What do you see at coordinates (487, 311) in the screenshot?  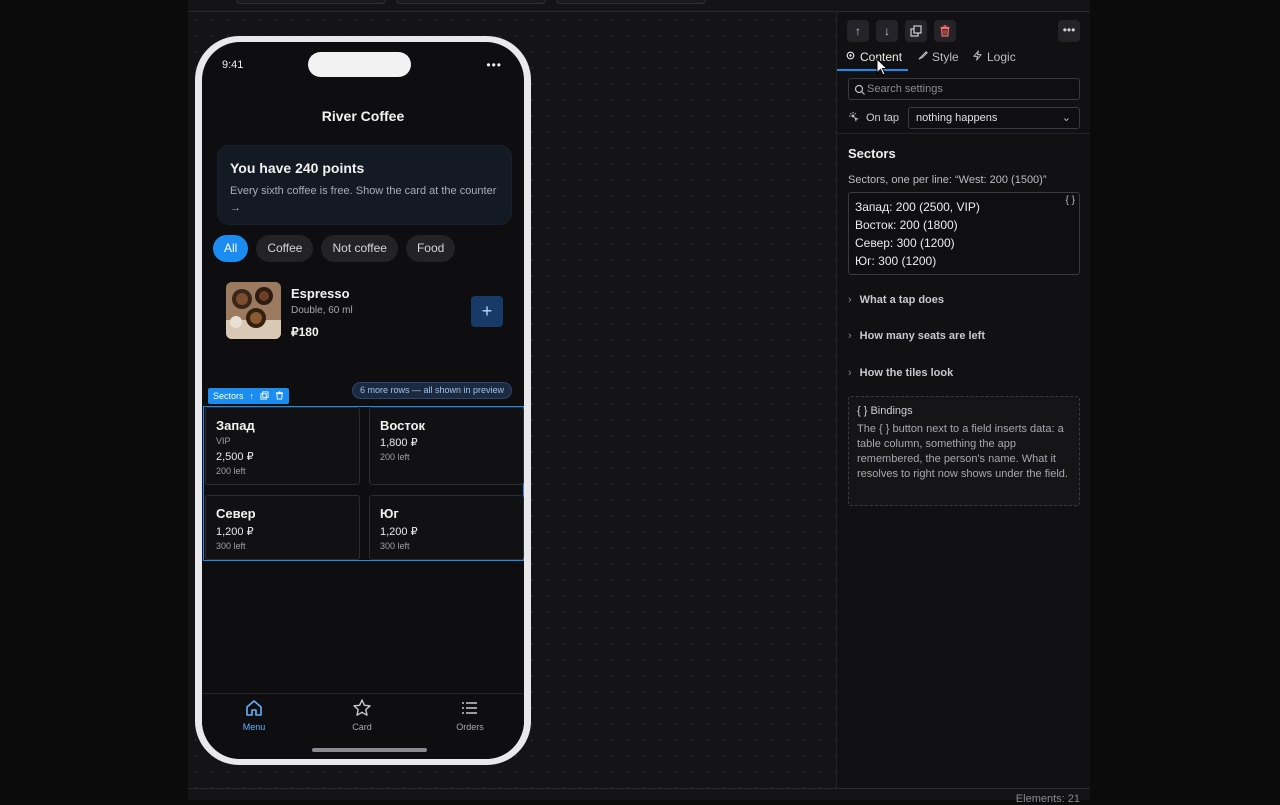 I see `add-to-cart-button: +` at bounding box center [487, 311].